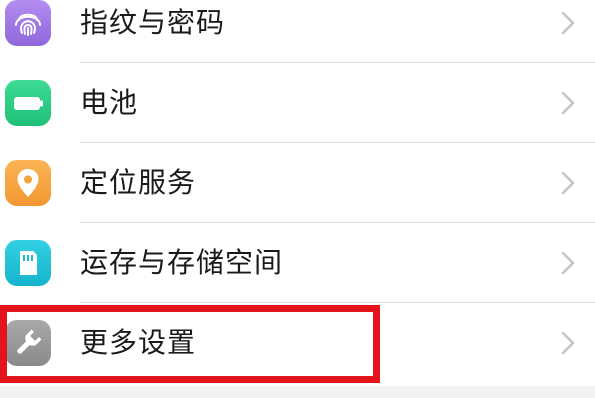  I want to click on settings-item-label: 定位服务, so click(138, 182).